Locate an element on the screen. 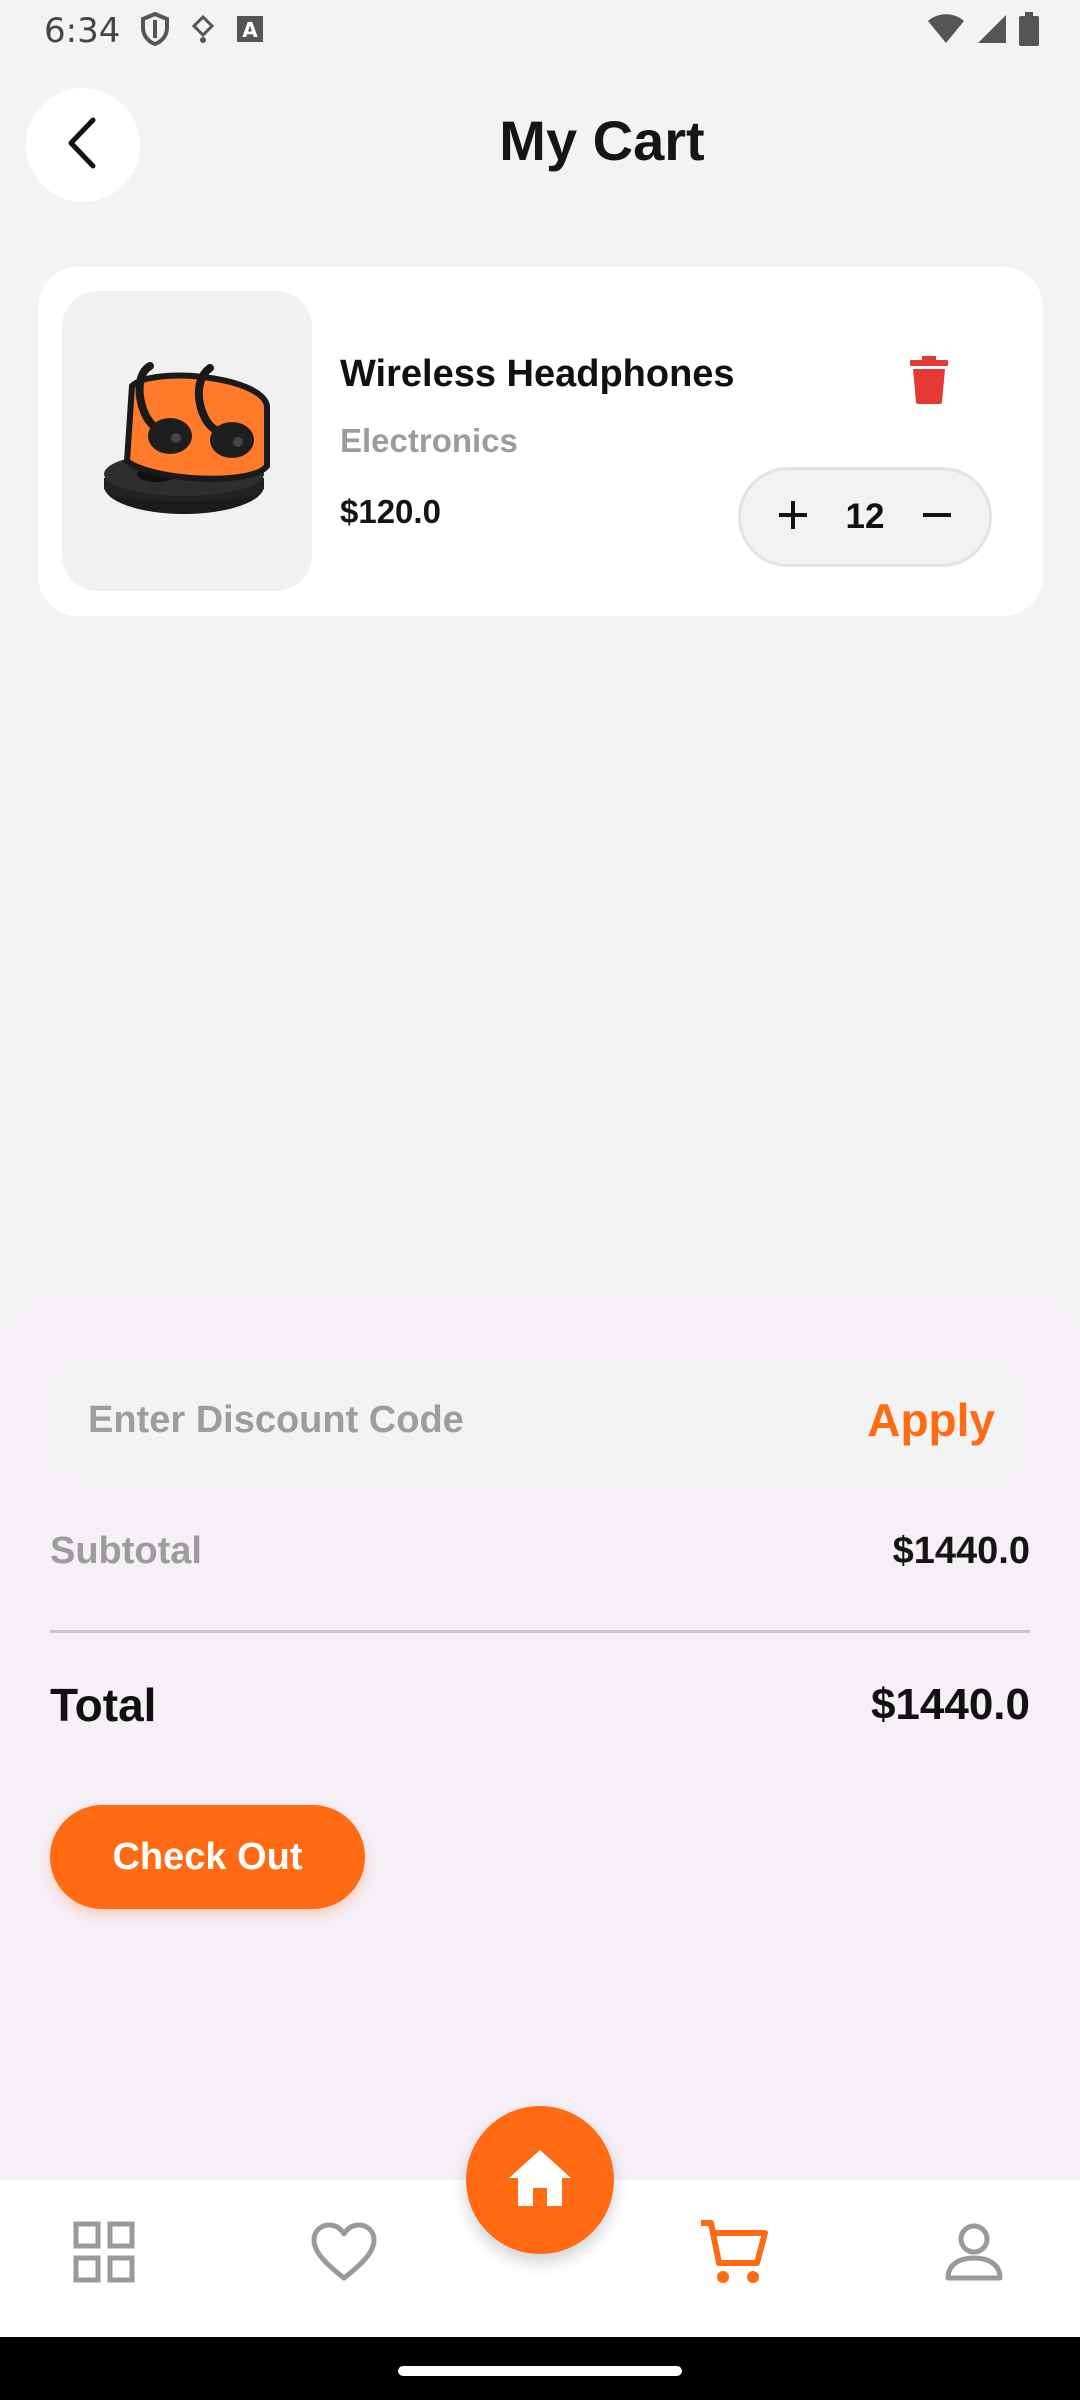 Image resolution: width=1080 pixels, height=2400 pixels. item-price: $120.0 is located at coordinates (390, 511).